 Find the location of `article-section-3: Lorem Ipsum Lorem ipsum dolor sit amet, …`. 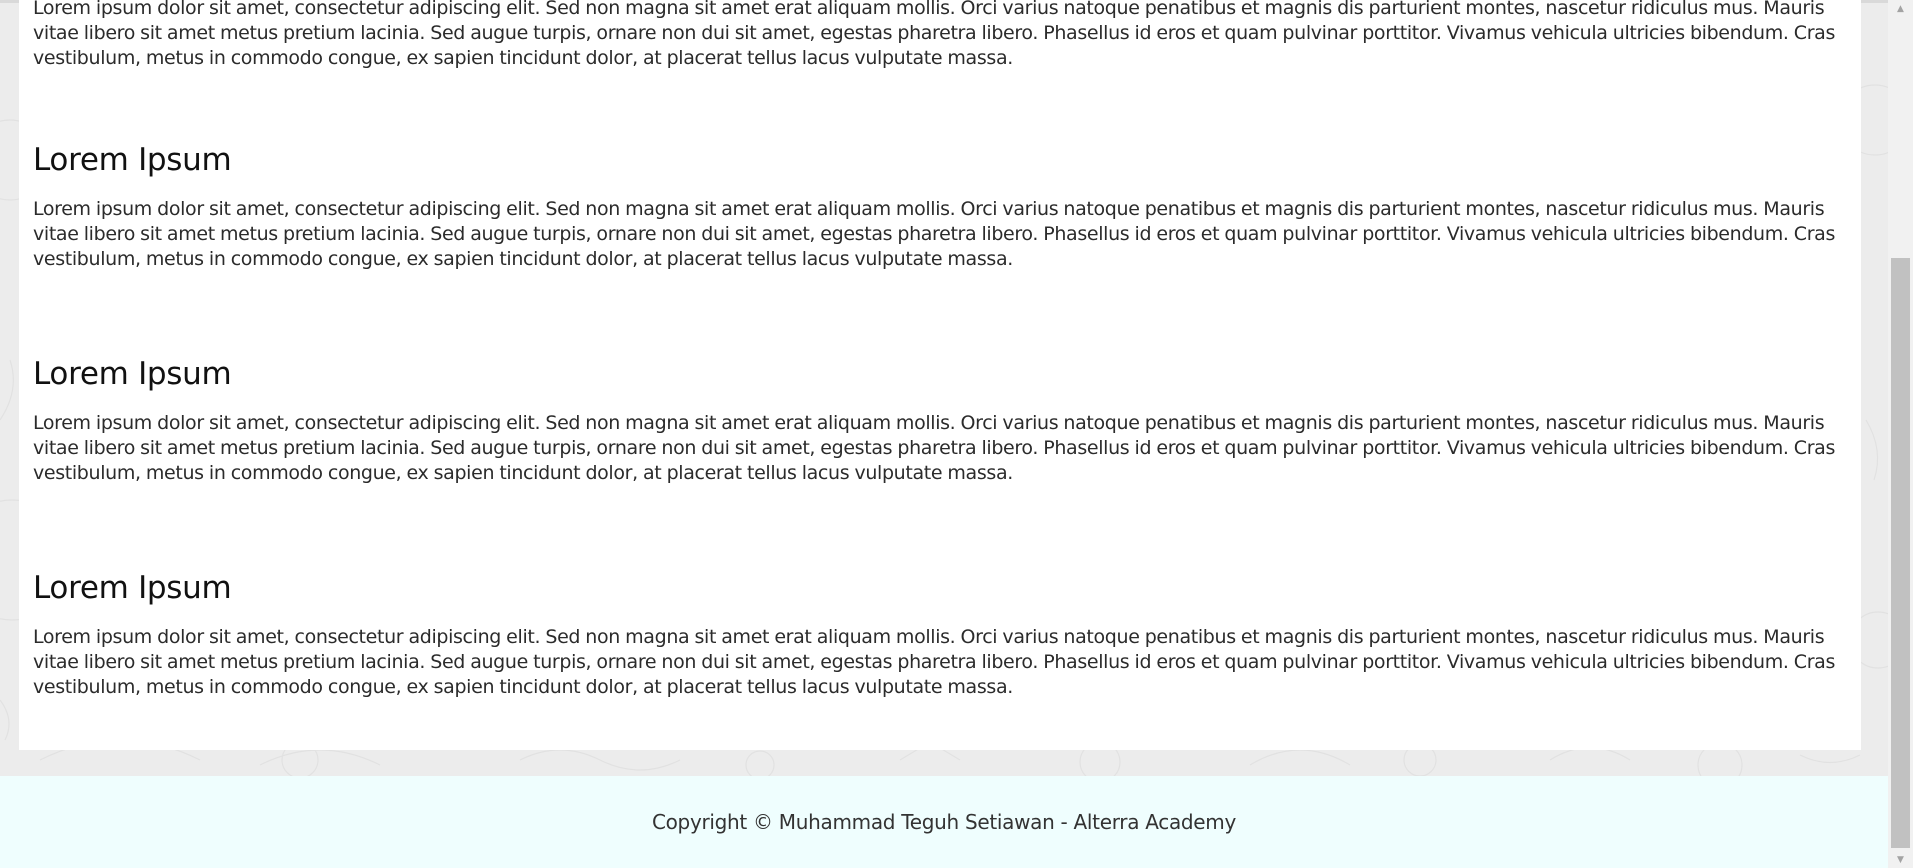

article-section-3: Lorem Ipsum Lorem ipsum dolor sit amet, … is located at coordinates (938, 420).